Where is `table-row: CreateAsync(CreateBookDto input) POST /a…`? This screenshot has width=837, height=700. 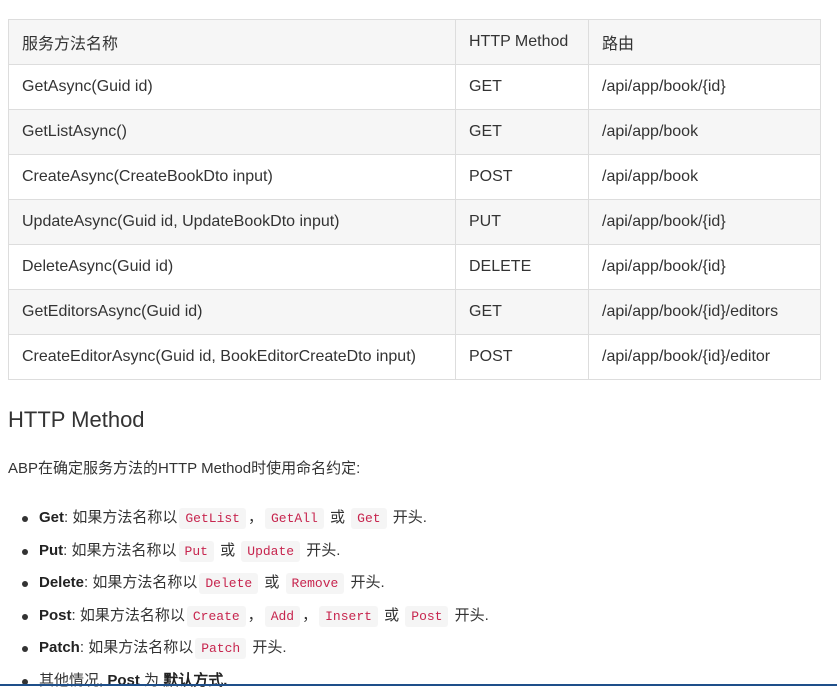
table-row: CreateAsync(CreateBookDto input) POST /a… is located at coordinates (414, 177).